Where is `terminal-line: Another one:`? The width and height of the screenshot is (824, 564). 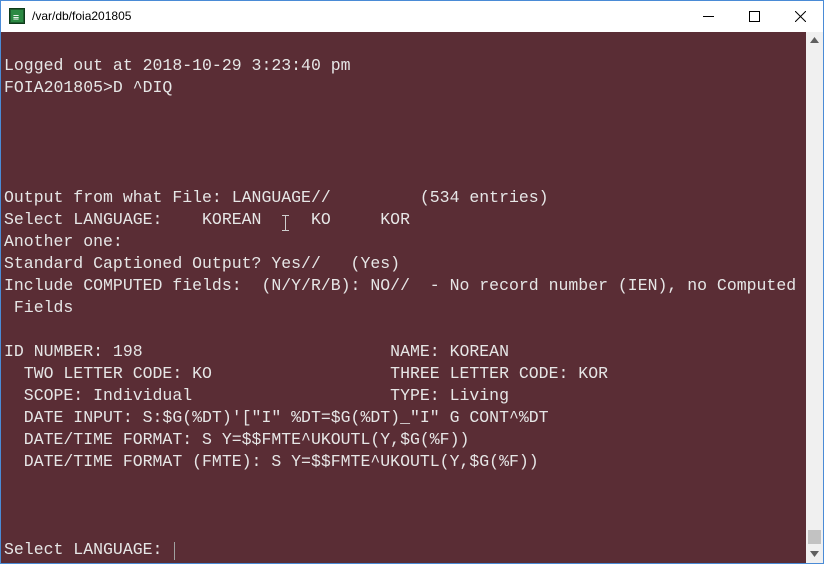
terminal-line: Another one: is located at coordinates (63, 241).